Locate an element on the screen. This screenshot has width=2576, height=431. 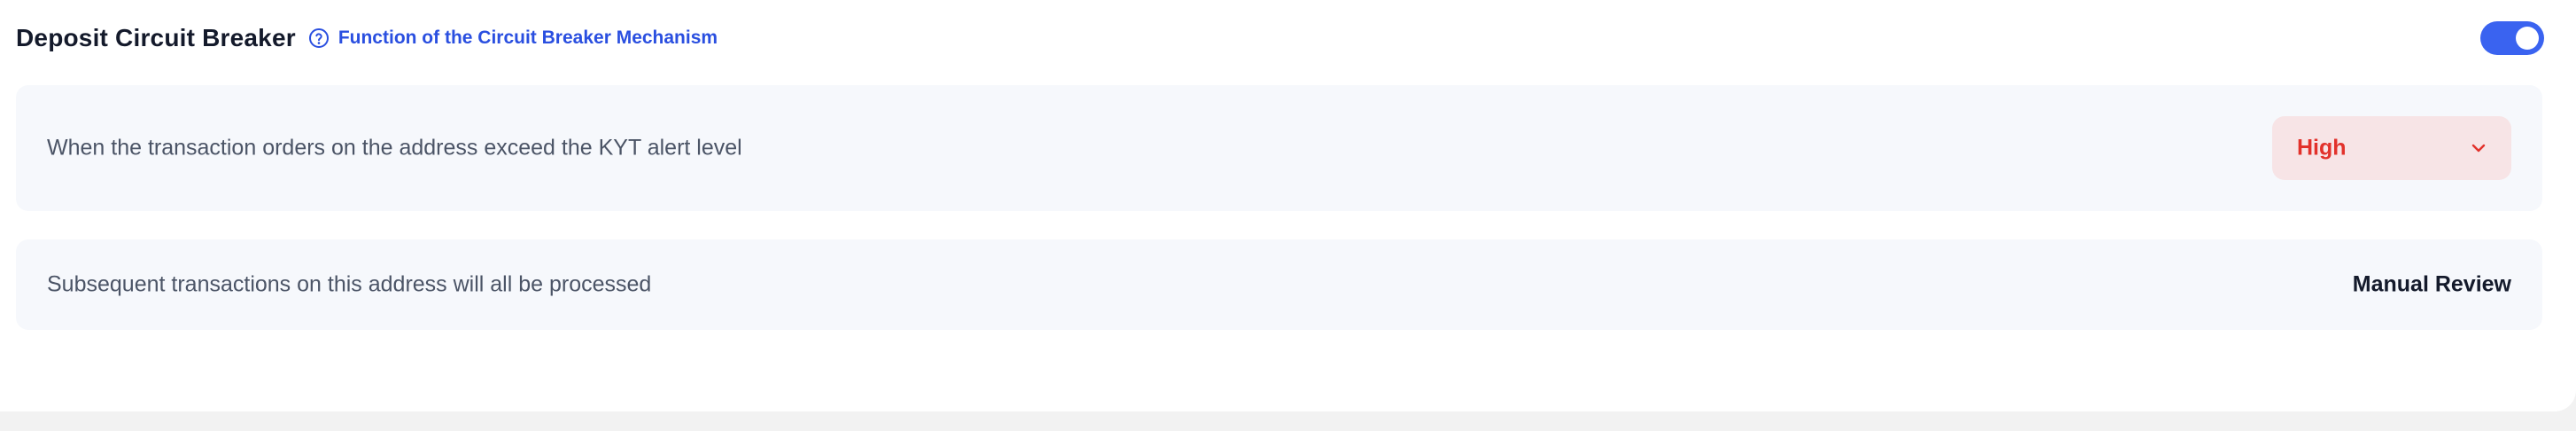
toggle-knob is located at coordinates (2527, 38).